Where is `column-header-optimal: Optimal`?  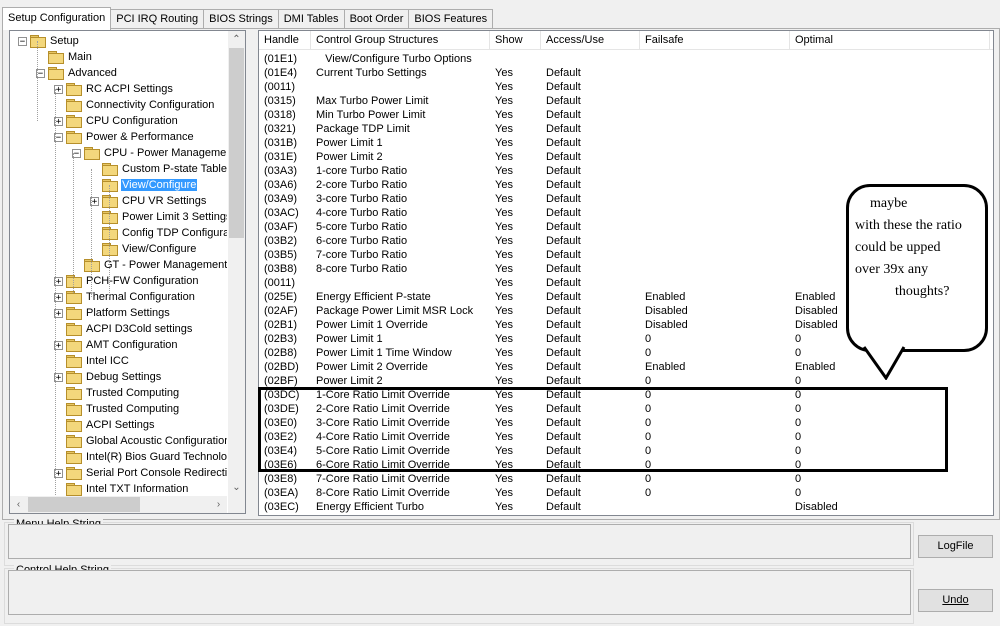
column-header-optimal: Optimal is located at coordinates (890, 40).